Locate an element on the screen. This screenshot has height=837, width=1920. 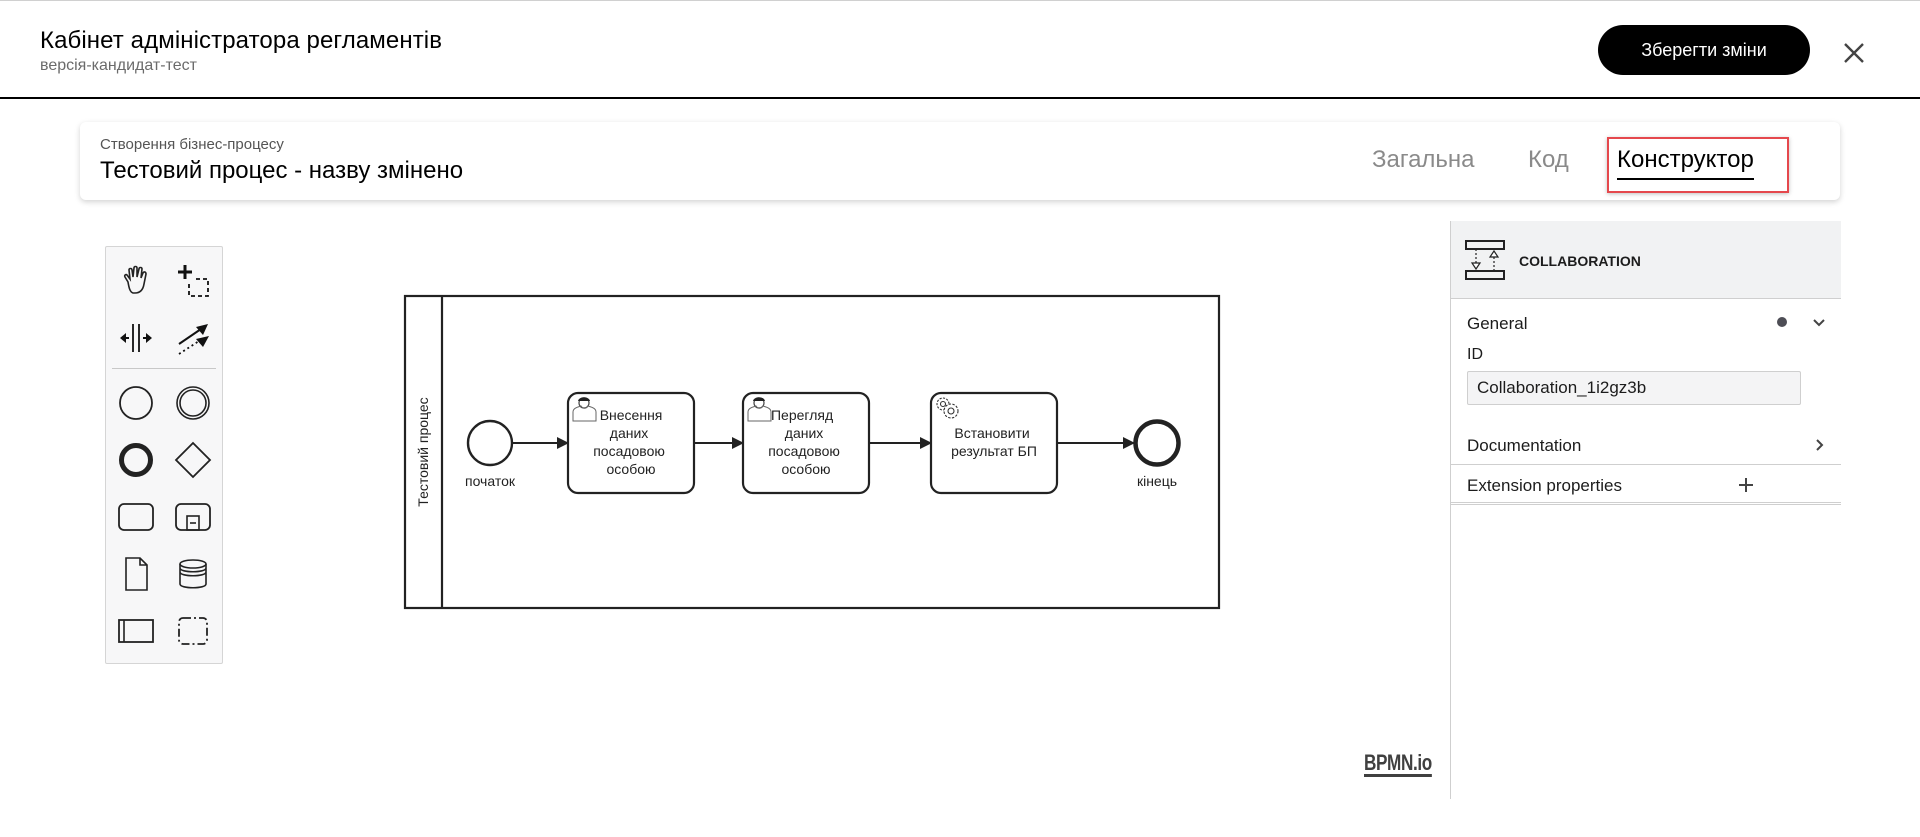
user-task: Внесення даних посадовою особою is located at coordinates (631, 443).